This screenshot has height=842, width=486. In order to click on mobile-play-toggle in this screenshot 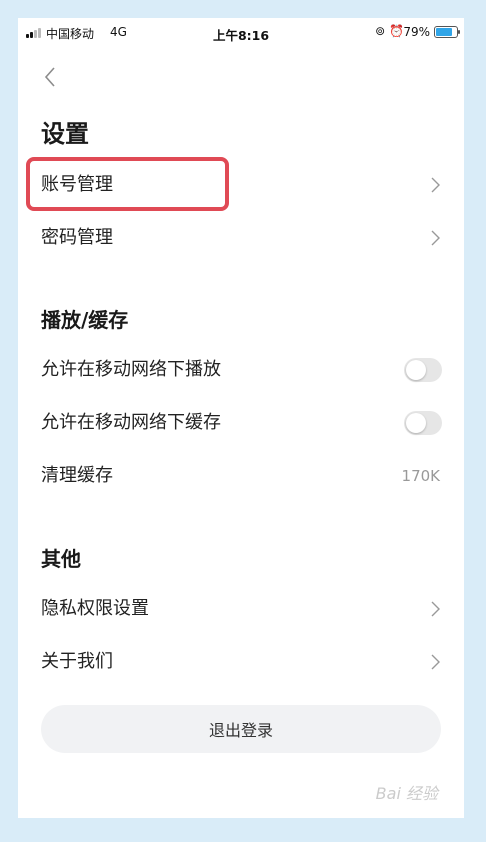, I will do `click(423, 370)`.